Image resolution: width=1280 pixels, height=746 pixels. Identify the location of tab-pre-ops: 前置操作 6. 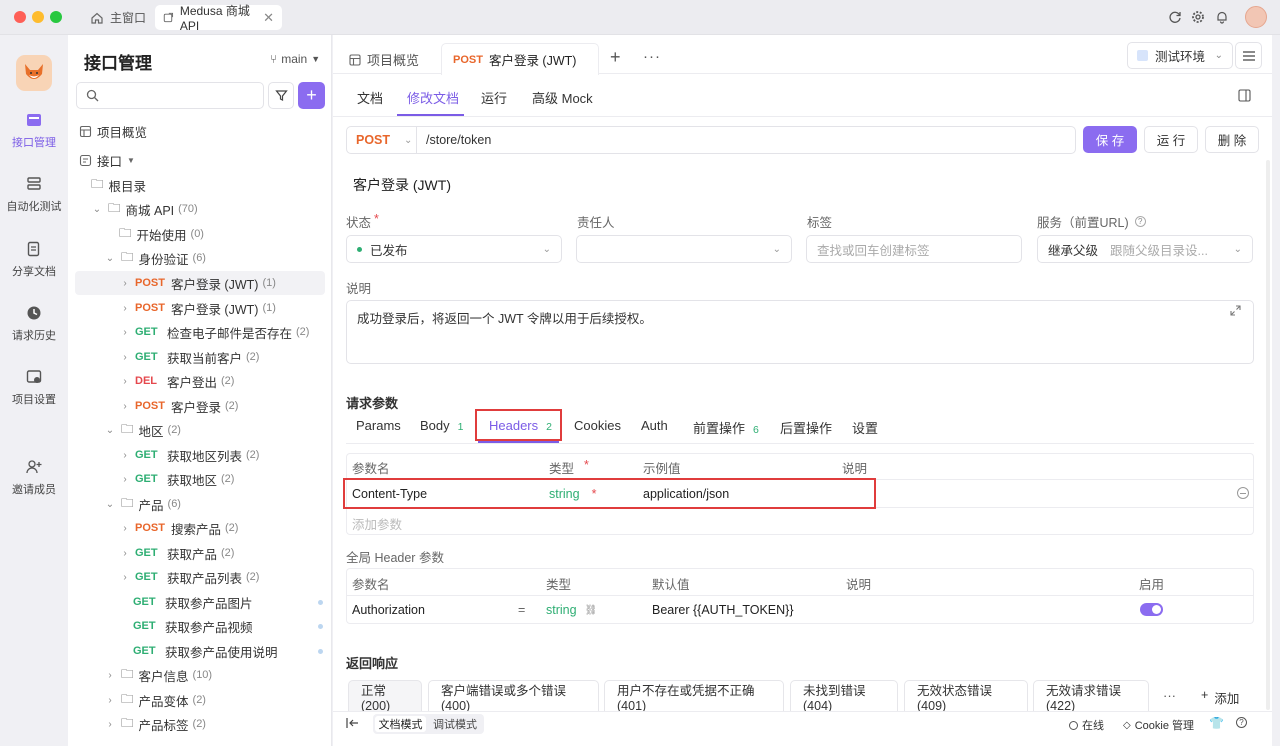
(726, 427).